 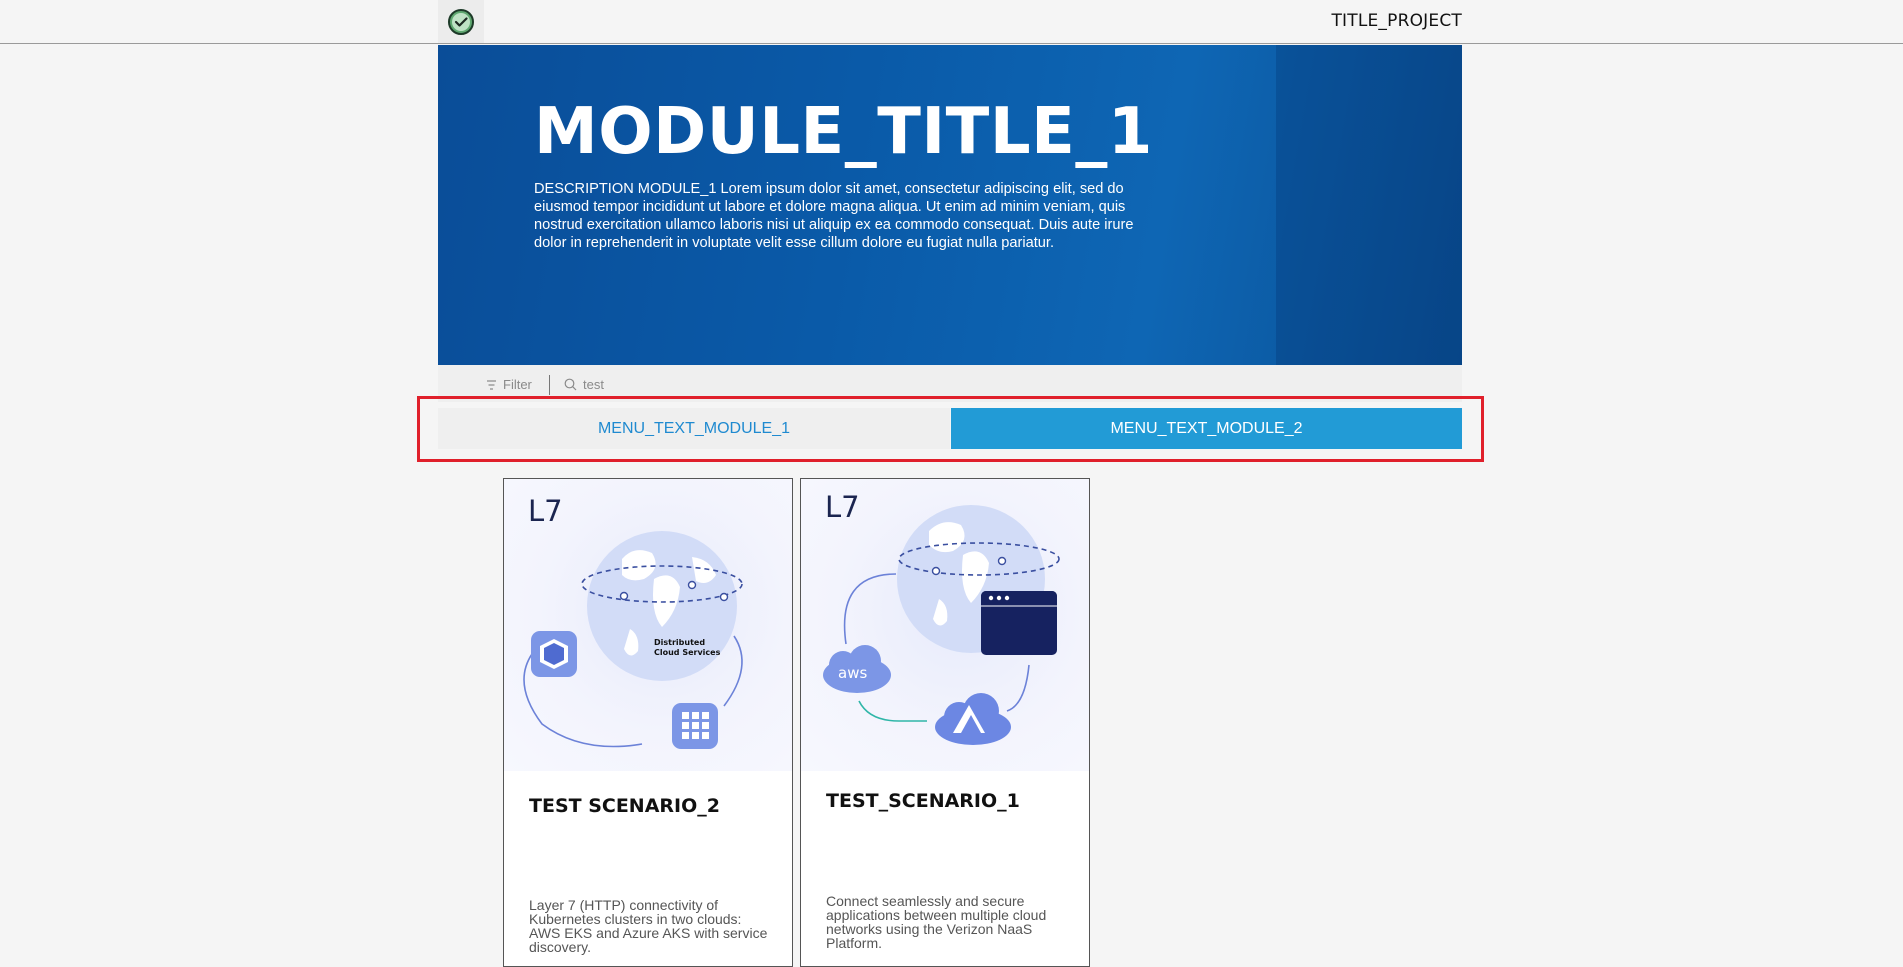 What do you see at coordinates (843, 132) in the screenshot?
I see `module-title: MODULE_TITLE_1` at bounding box center [843, 132].